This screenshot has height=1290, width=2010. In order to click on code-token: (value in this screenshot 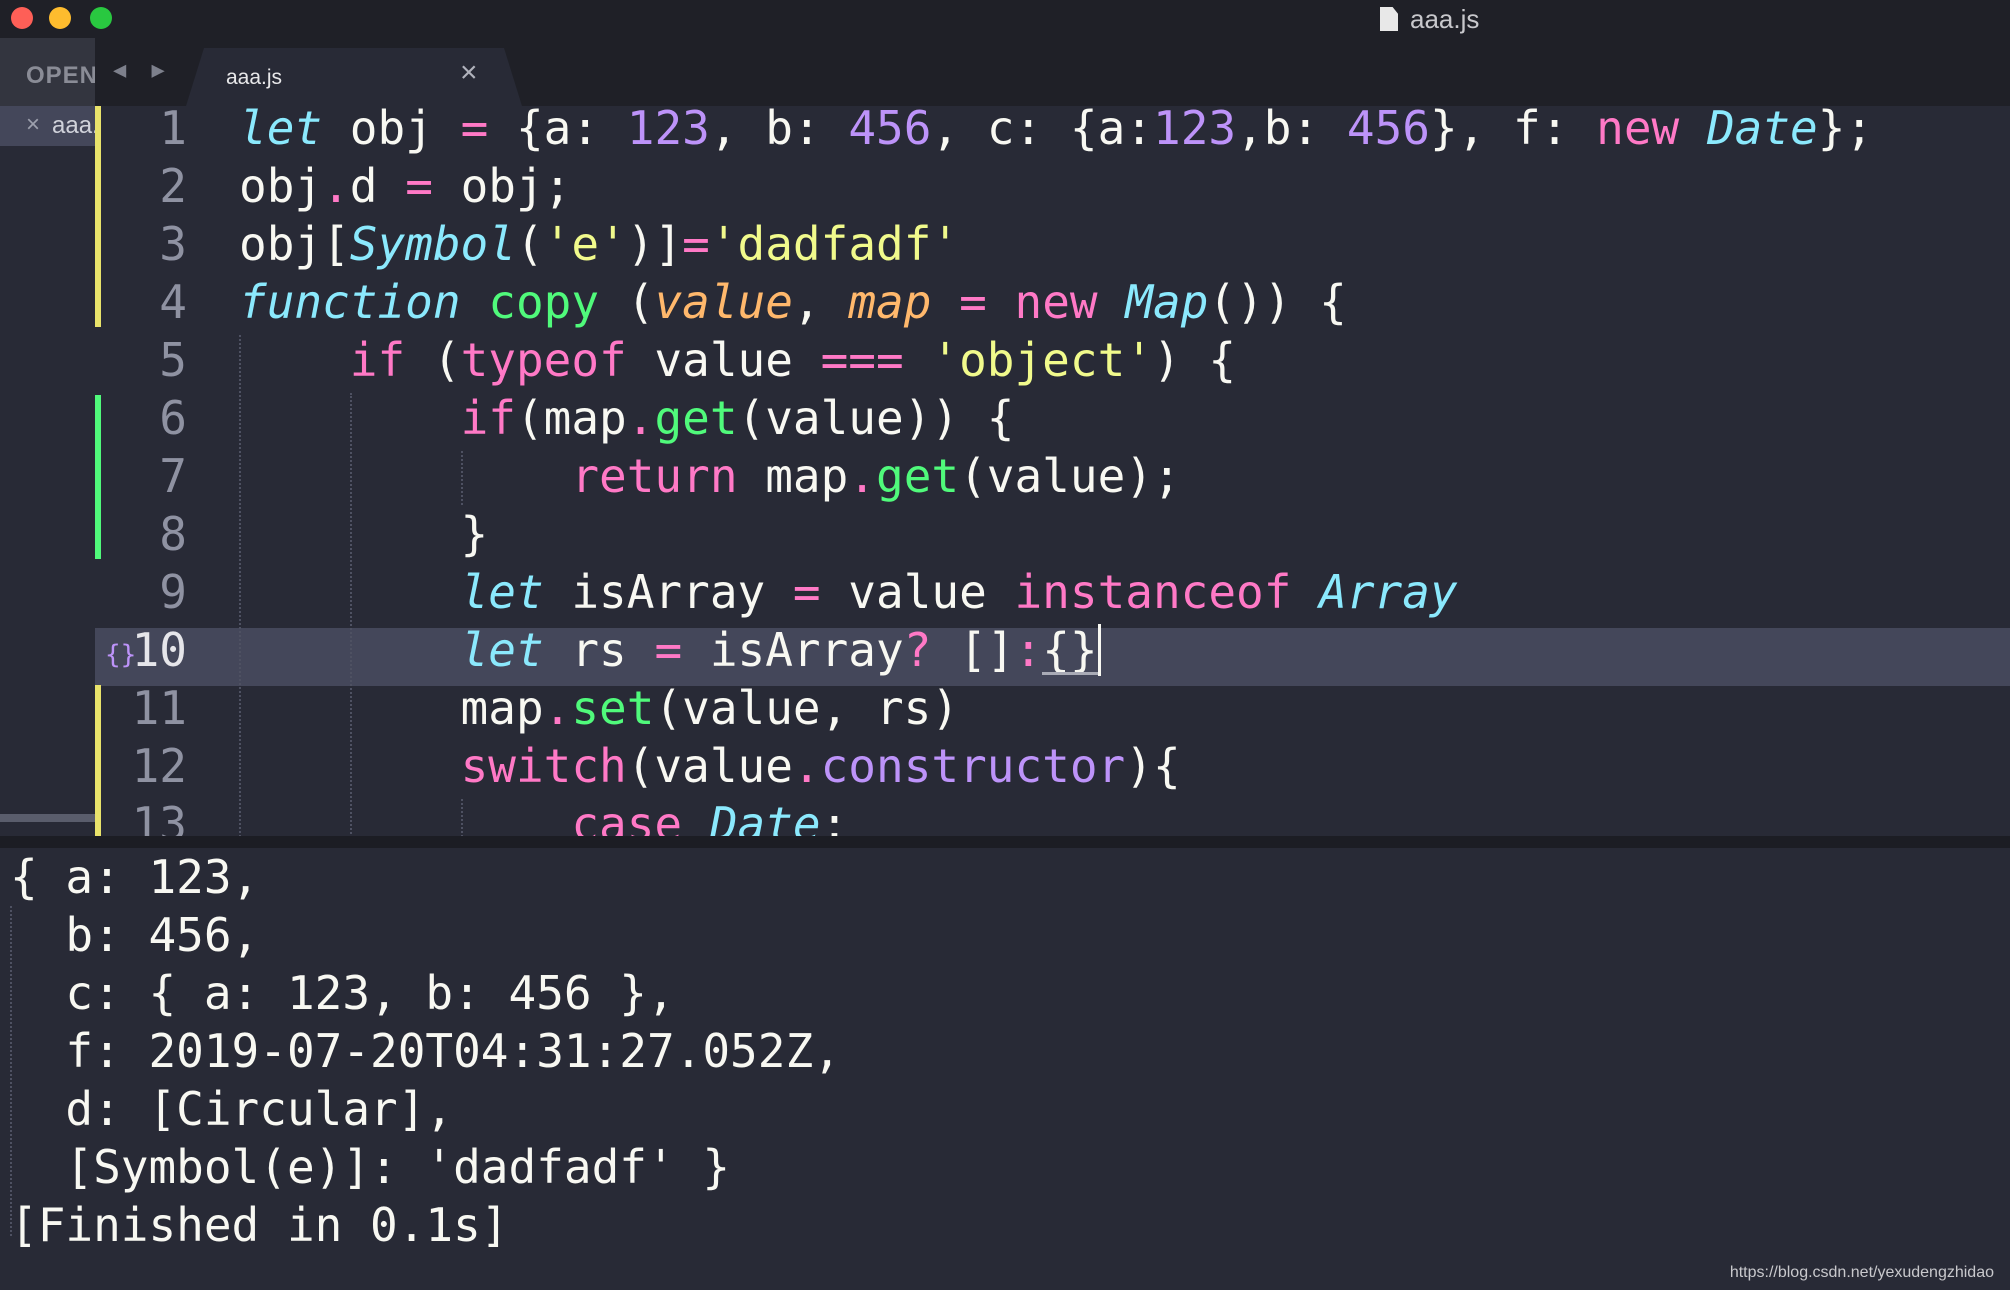, I will do `click(709, 766)`.